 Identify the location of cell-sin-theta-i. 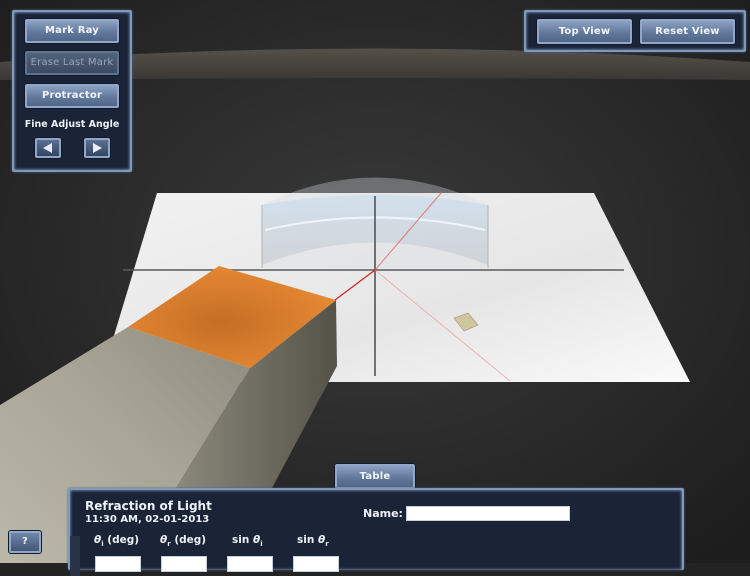
(250, 564).